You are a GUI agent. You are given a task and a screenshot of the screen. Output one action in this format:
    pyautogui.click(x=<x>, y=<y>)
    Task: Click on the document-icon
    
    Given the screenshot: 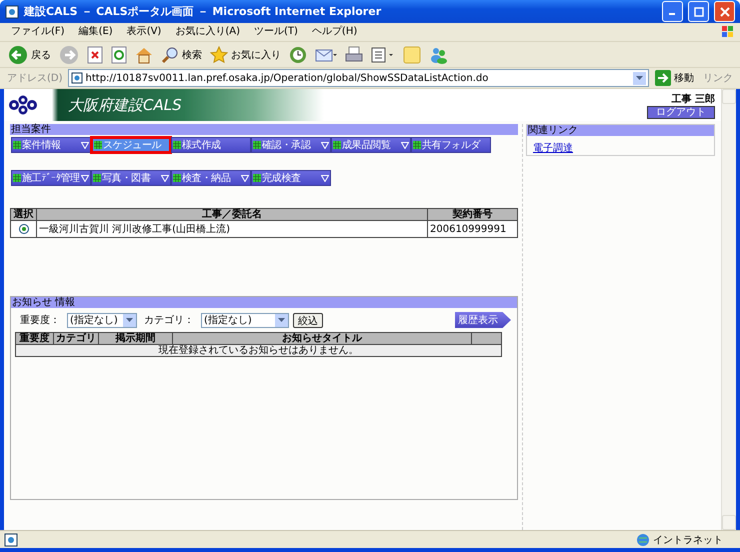 What is the action you would take?
    pyautogui.click(x=383, y=55)
    